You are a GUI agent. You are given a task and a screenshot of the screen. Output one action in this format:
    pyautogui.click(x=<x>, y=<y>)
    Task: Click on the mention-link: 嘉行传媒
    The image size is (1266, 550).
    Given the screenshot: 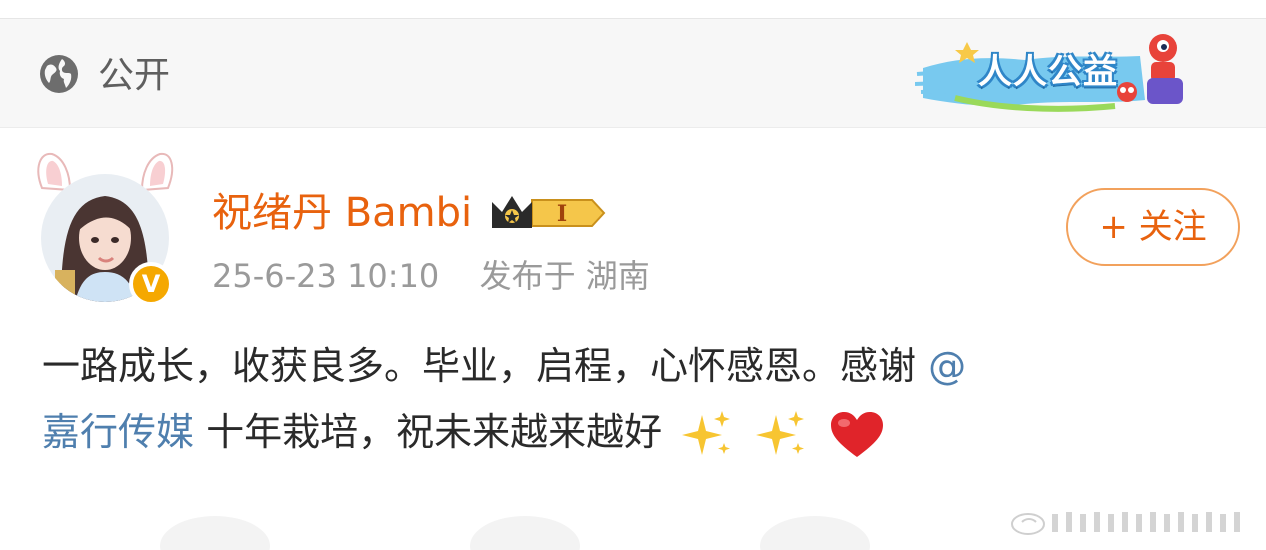 What is the action you would take?
    pyautogui.click(x=118, y=432)
    